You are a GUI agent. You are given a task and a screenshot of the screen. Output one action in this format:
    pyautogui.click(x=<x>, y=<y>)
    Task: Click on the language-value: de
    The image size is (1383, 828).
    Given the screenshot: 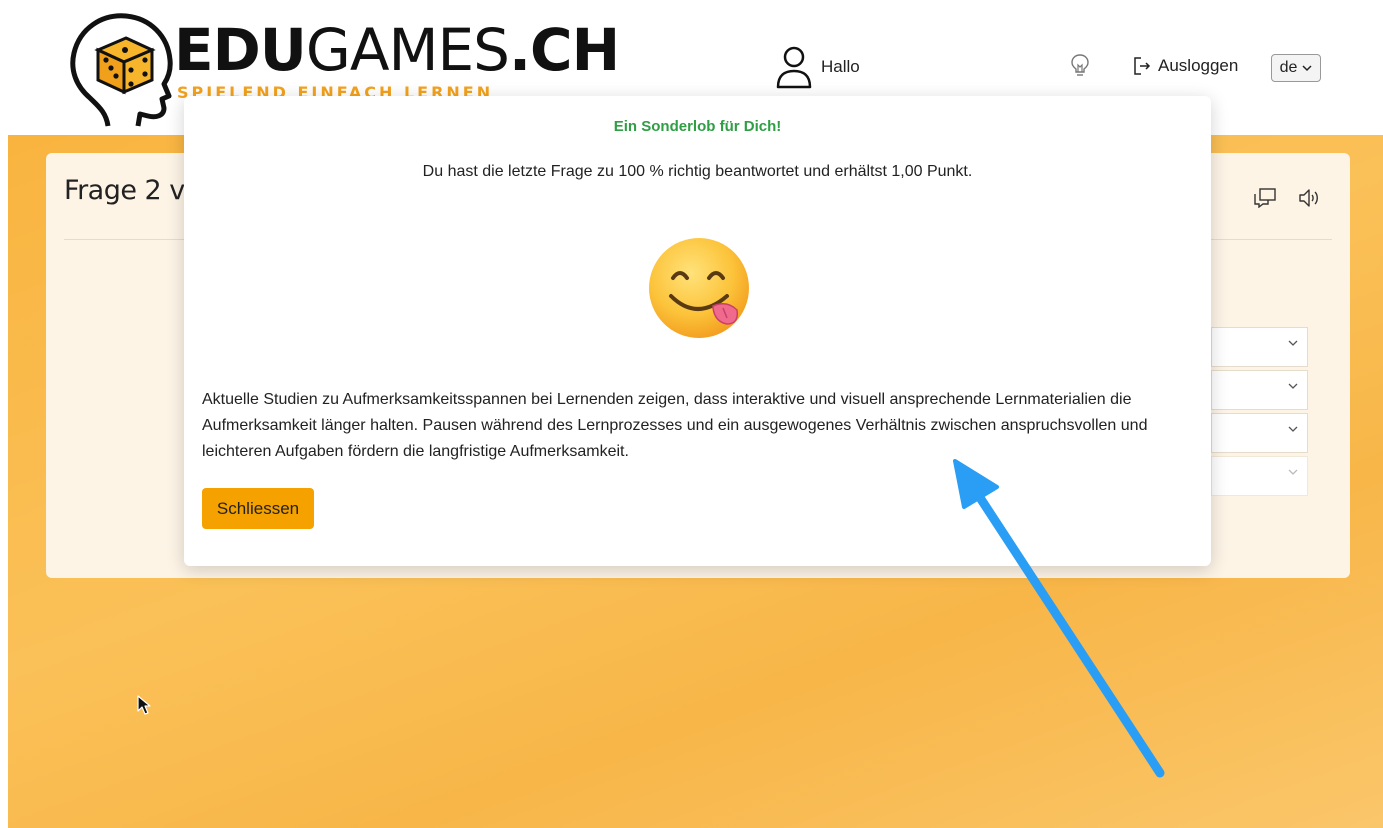 What is the action you would take?
    pyautogui.click(x=1288, y=67)
    